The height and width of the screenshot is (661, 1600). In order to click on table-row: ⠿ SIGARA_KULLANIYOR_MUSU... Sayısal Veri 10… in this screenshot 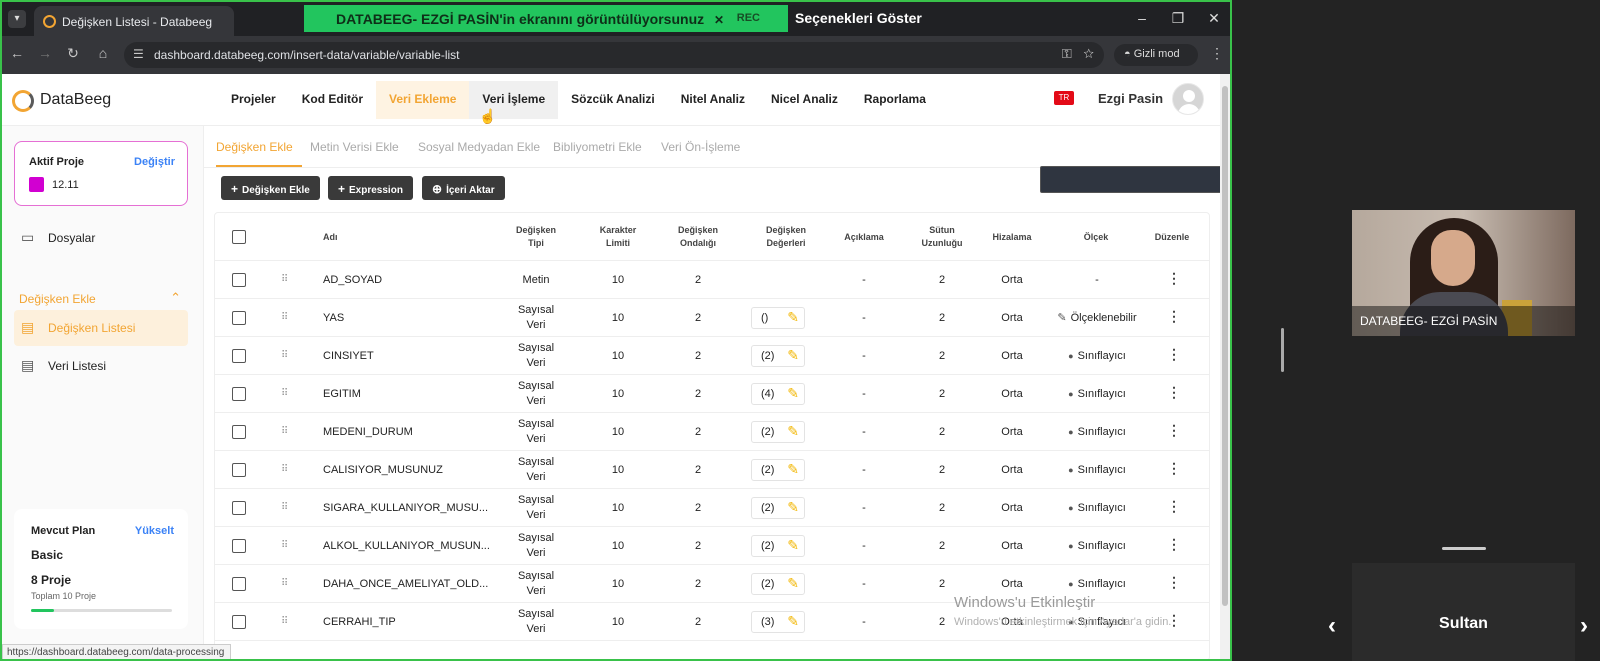, I will do `click(712, 508)`.